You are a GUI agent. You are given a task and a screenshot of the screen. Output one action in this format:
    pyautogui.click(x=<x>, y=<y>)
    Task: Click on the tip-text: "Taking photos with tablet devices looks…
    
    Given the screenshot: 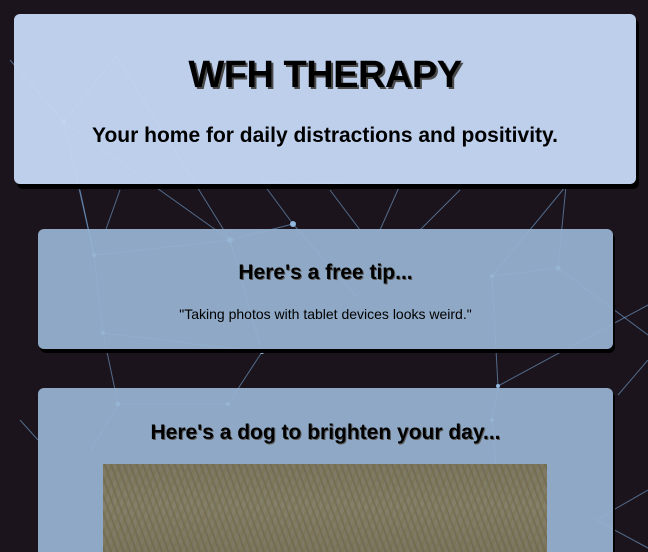 What is the action you would take?
    pyautogui.click(x=325, y=314)
    